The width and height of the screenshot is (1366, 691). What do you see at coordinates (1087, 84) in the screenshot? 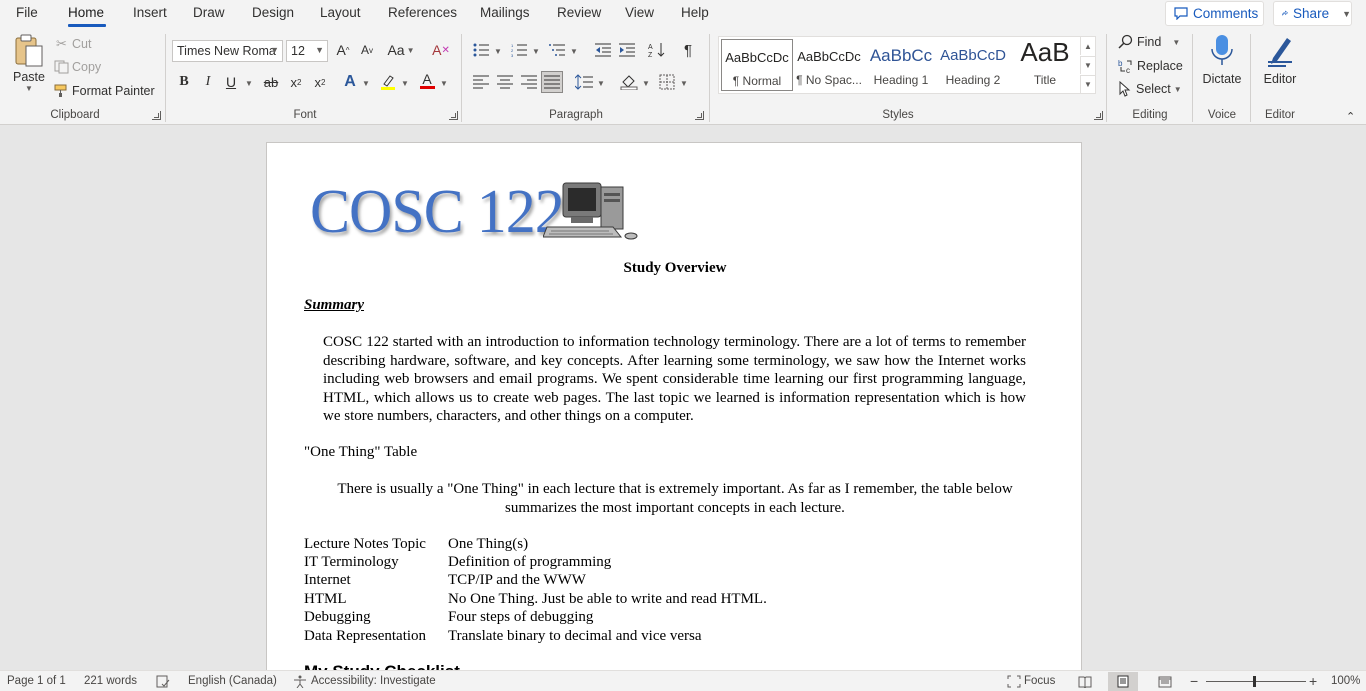
I see `gallery-more-icon: ▼` at bounding box center [1087, 84].